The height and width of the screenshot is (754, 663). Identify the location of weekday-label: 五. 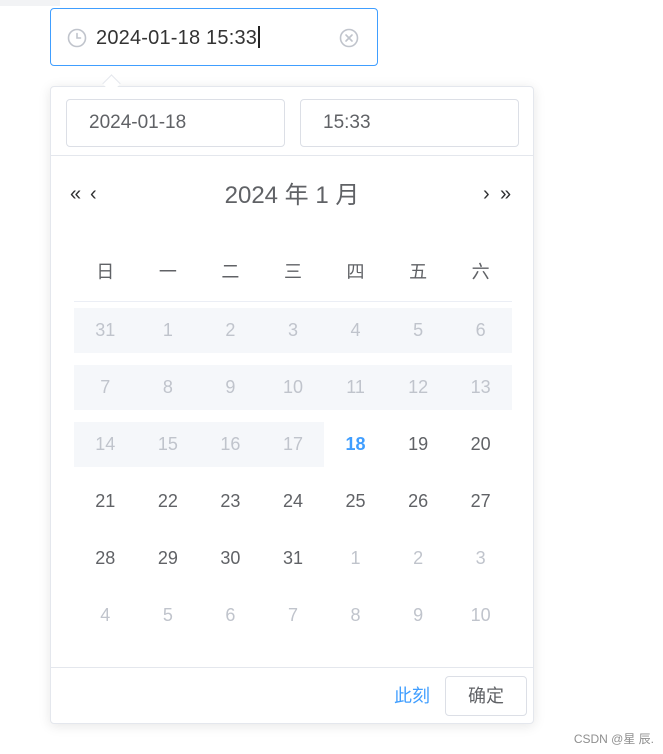
(418, 272).